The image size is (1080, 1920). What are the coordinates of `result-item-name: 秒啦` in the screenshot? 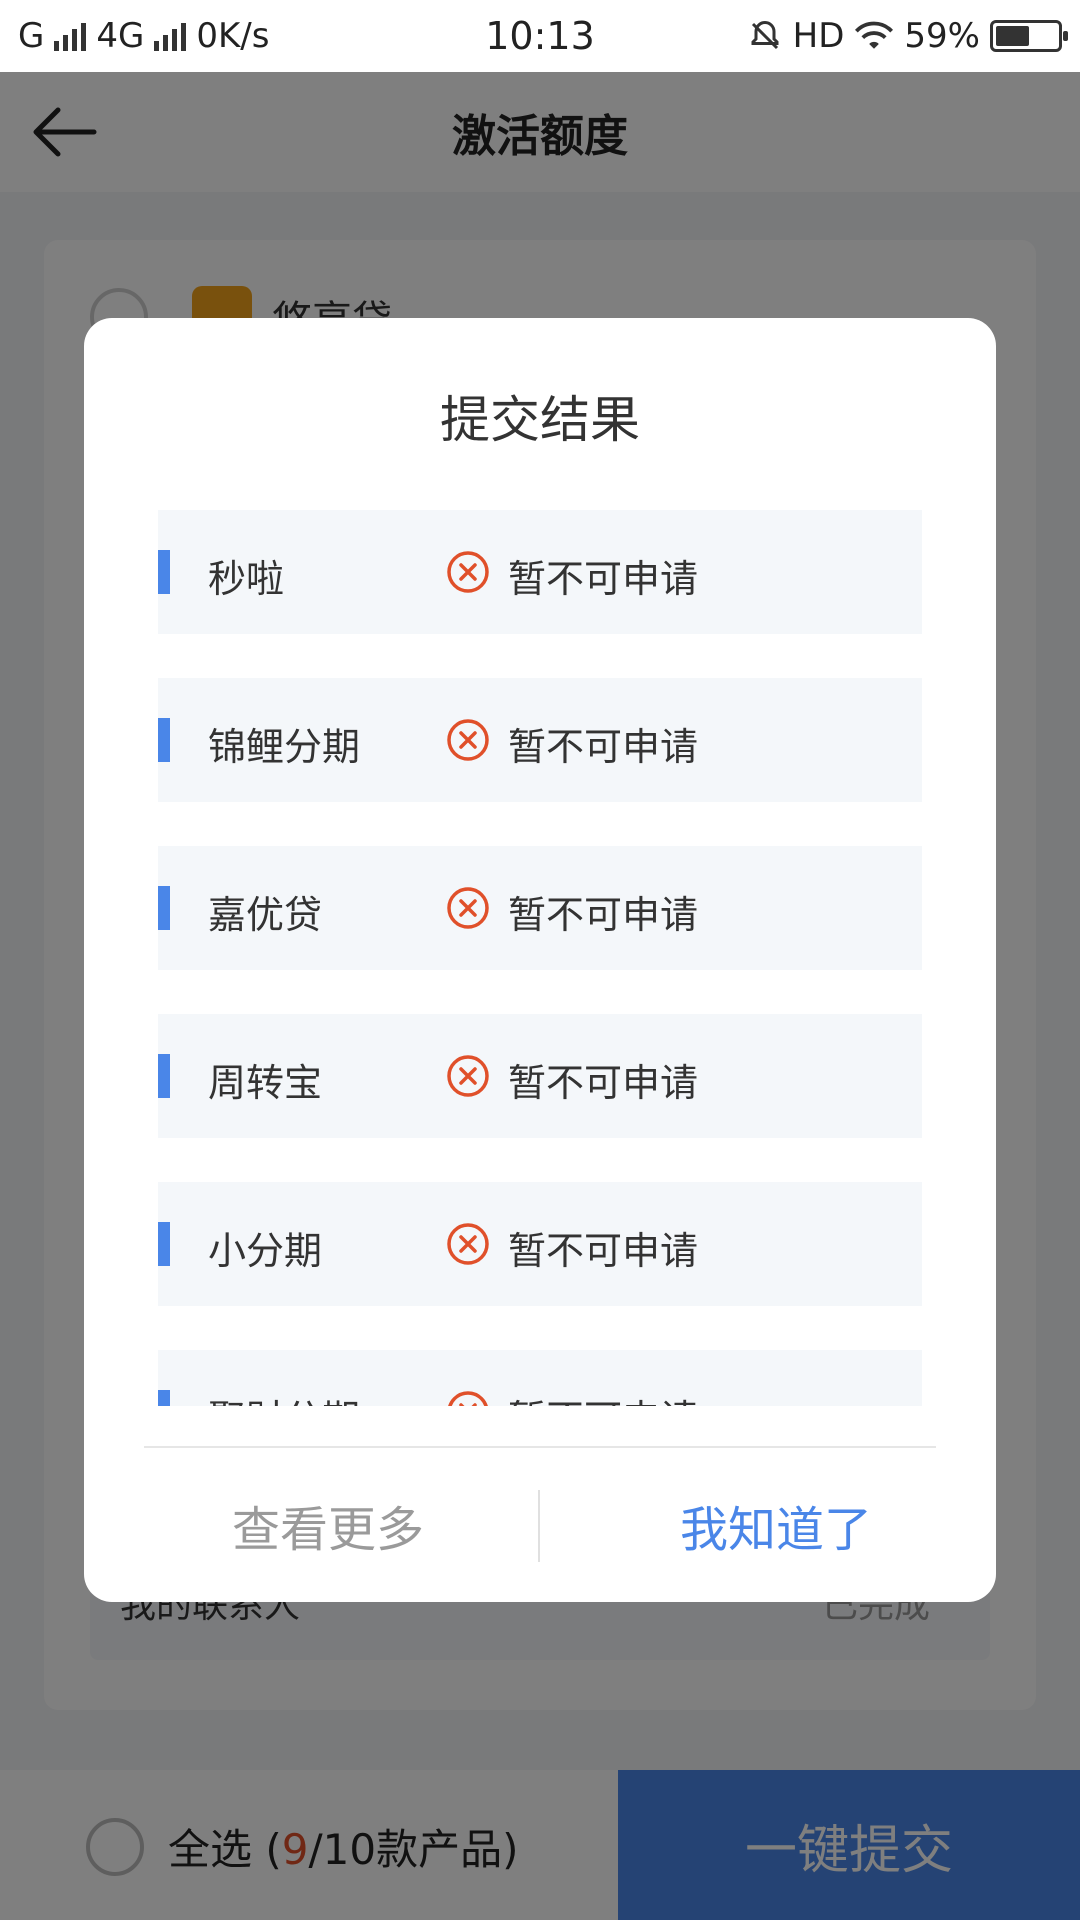 It's located at (246, 579).